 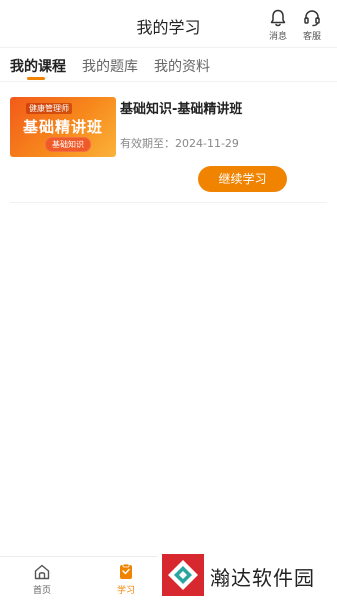 I want to click on thumbnail-main-text: 基础精讲班, so click(x=62, y=127).